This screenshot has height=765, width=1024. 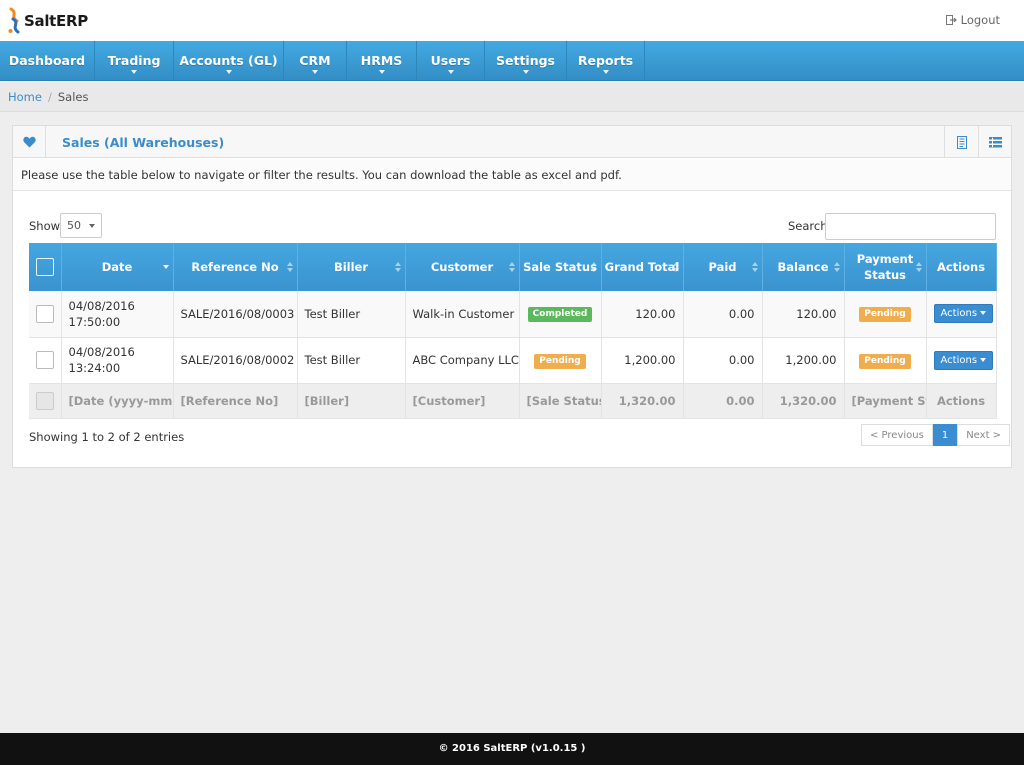 What do you see at coordinates (72, 21) in the screenshot?
I see `logo-suffix: ERP` at bounding box center [72, 21].